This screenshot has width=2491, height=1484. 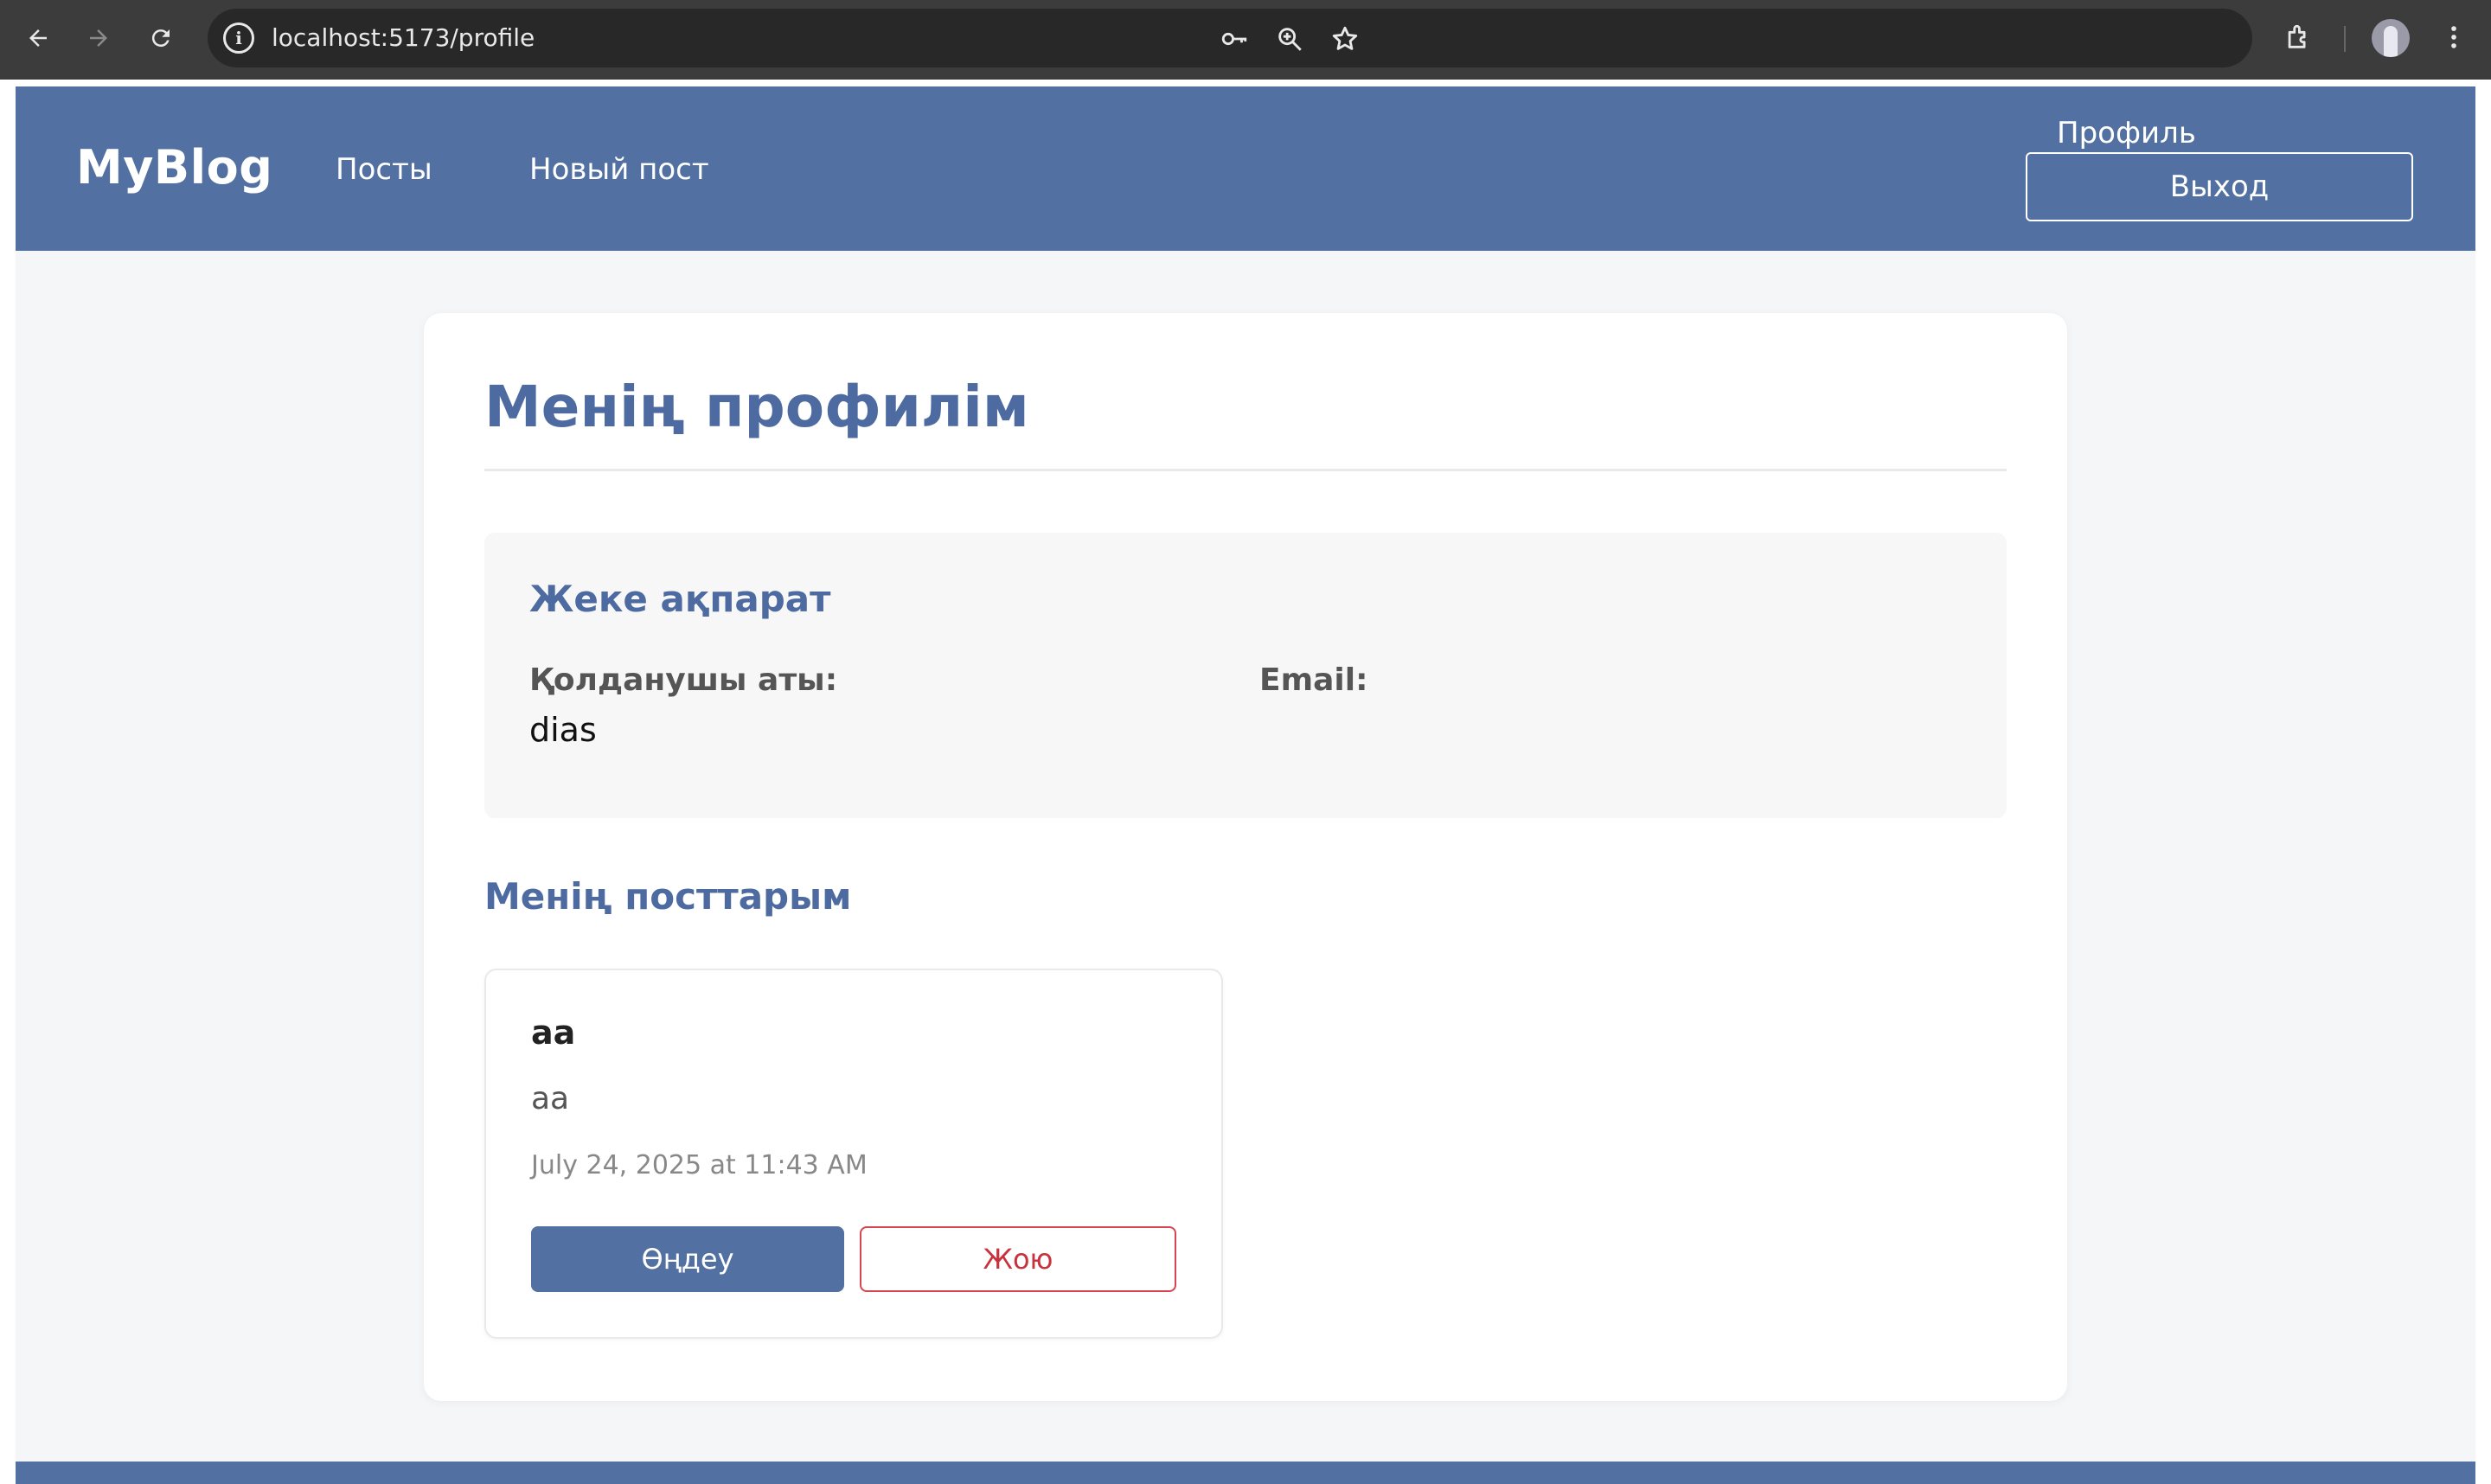 What do you see at coordinates (1246, 470) in the screenshot?
I see `title-divider` at bounding box center [1246, 470].